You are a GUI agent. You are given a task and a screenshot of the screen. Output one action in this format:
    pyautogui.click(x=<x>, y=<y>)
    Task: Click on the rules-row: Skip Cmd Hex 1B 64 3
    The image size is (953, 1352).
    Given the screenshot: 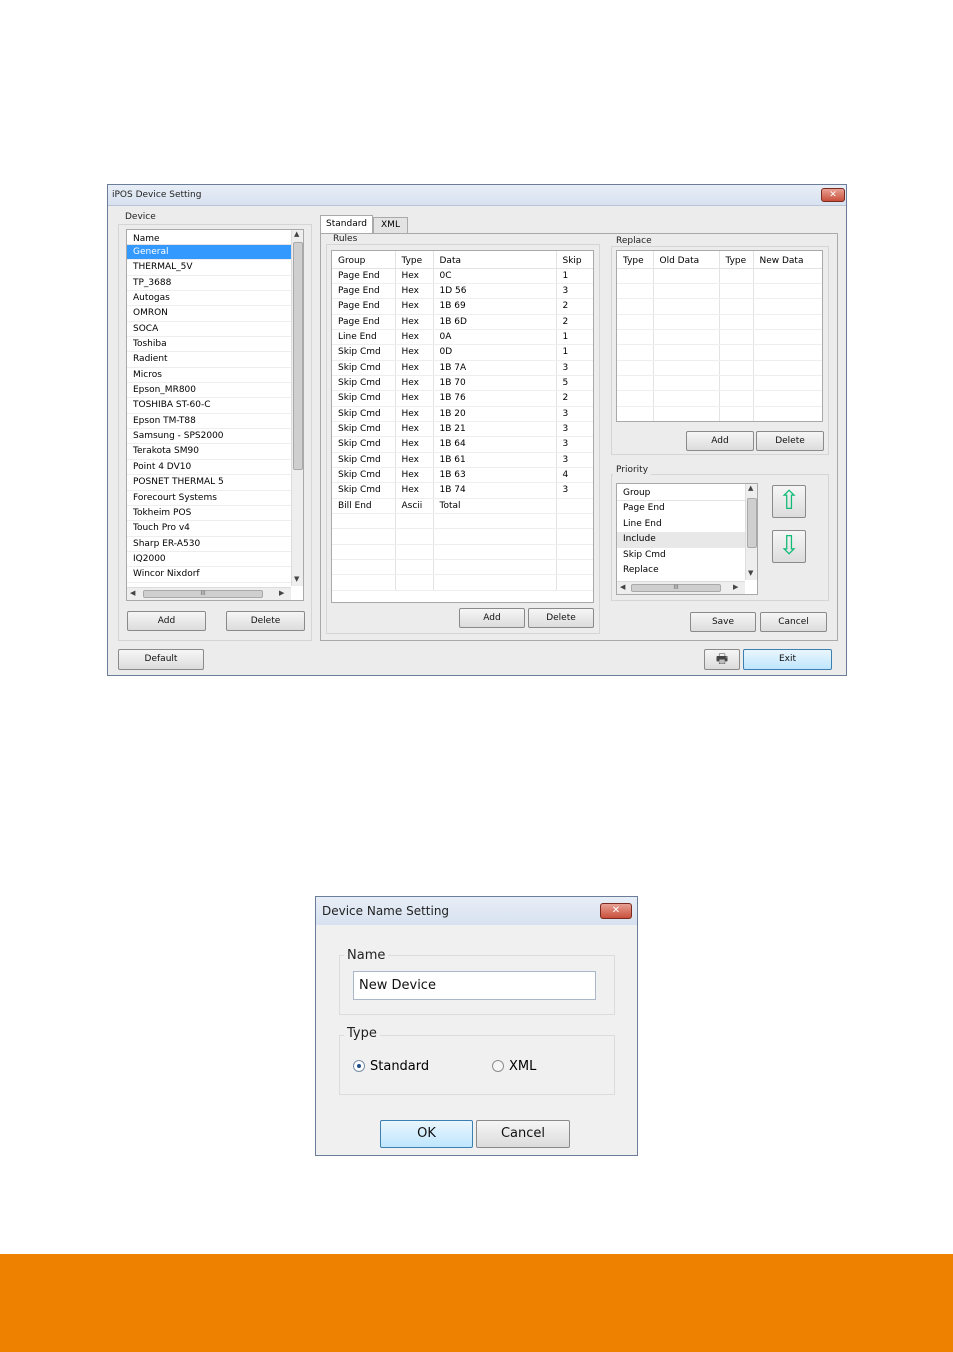 What is the action you would take?
    pyautogui.click(x=462, y=444)
    